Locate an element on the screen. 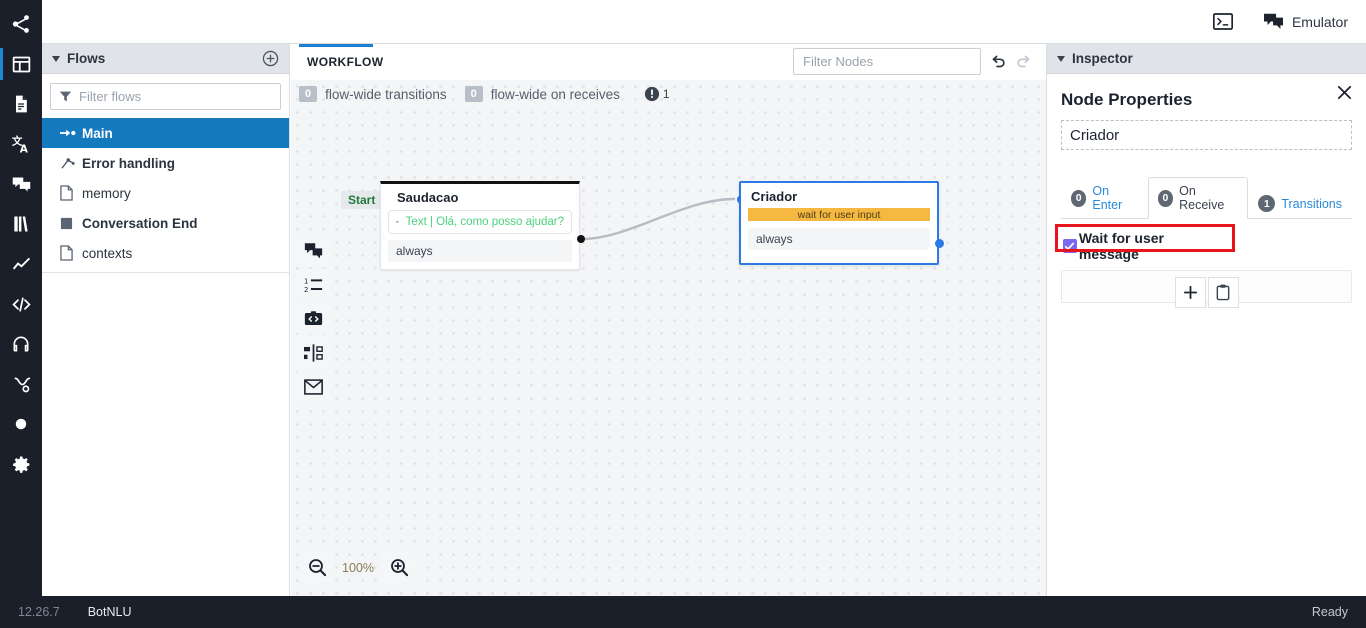 The height and width of the screenshot is (628, 1366). circle-icon is located at coordinates (21, 424).